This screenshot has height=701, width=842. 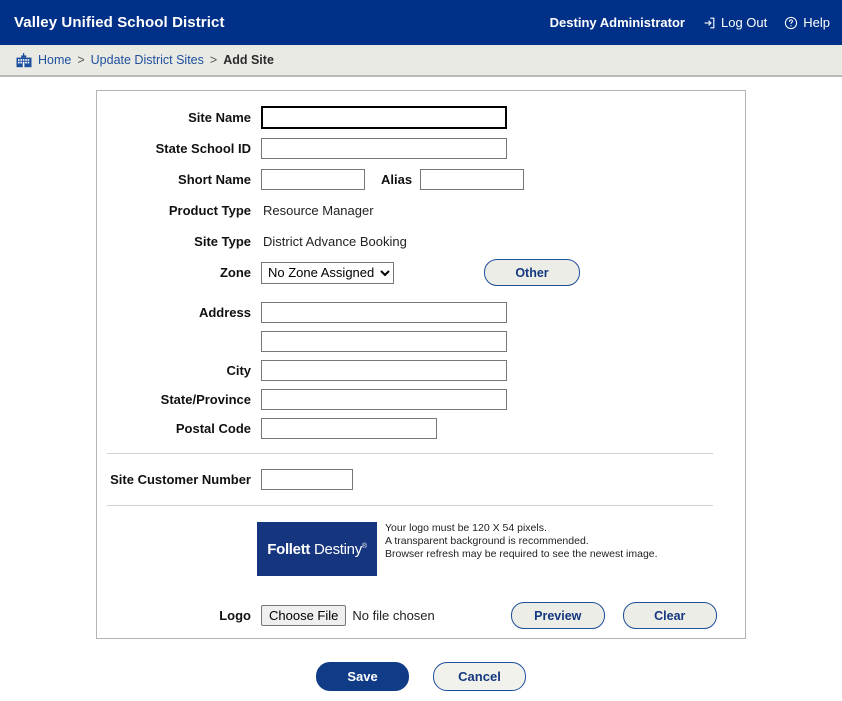 I want to click on logo-registered-mark: ®, so click(x=364, y=546).